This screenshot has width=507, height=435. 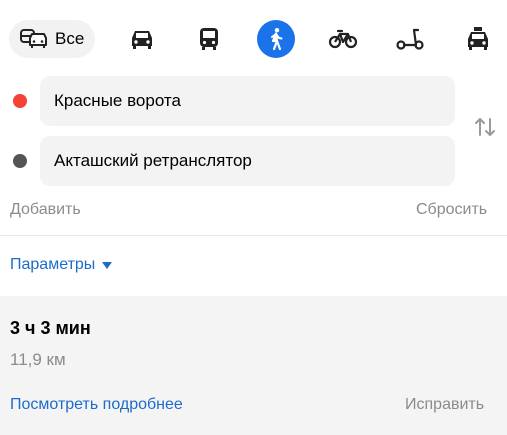 What do you see at coordinates (70, 38) in the screenshot?
I see `mode-all-label: Все` at bounding box center [70, 38].